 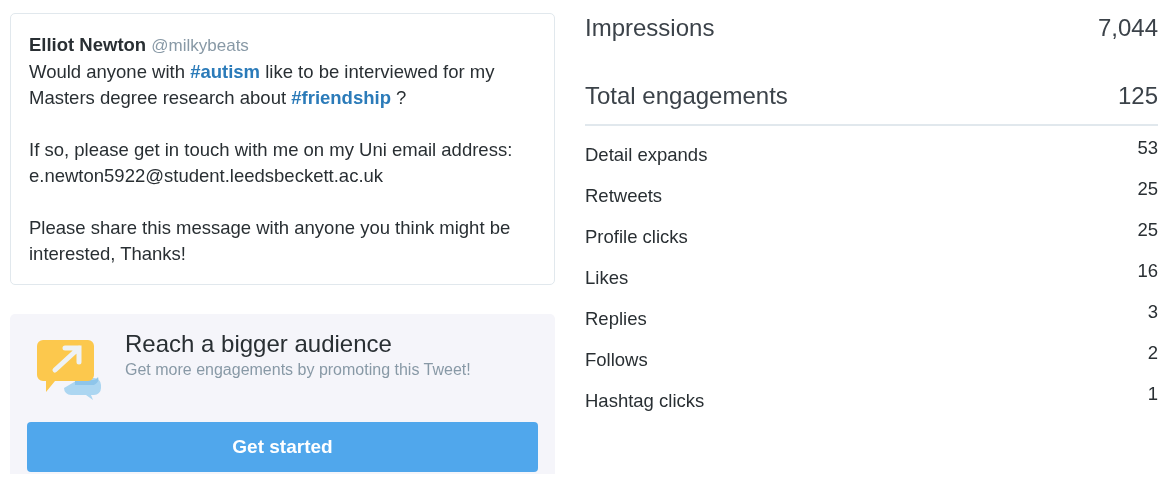 I want to click on summary-value: 7,044, so click(x=1127, y=28).